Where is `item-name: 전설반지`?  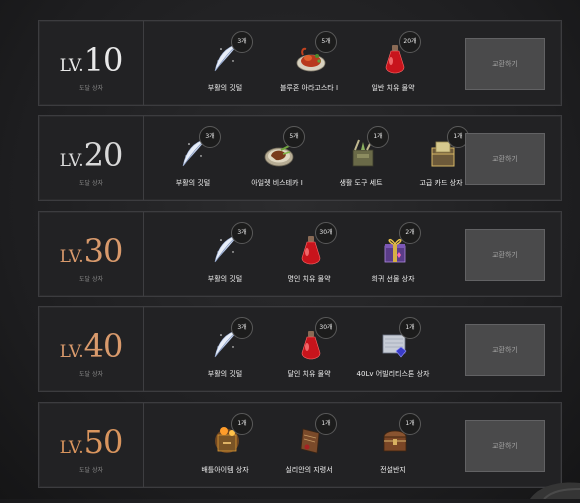 item-name: 전설반지 is located at coordinates (393, 470).